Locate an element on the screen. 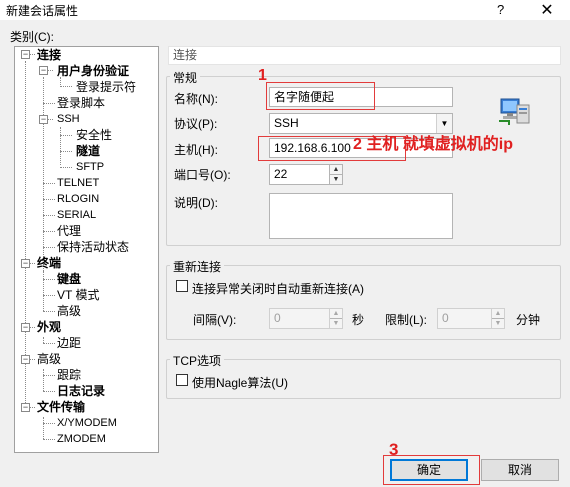 Image resolution: width=570 pixels, height=487 pixels. name-label: 名称(N): is located at coordinates (196, 99).